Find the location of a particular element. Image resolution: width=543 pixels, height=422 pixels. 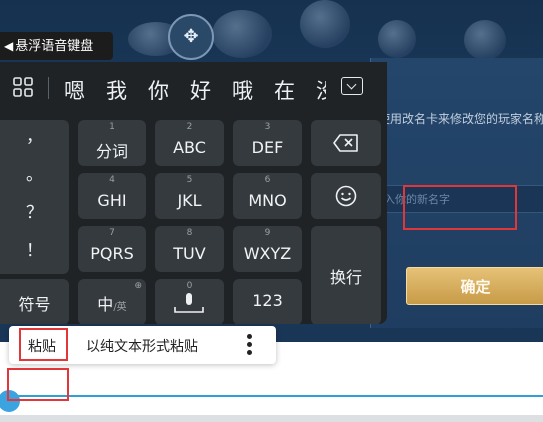

candidate-word: 在 is located at coordinates (284, 90).